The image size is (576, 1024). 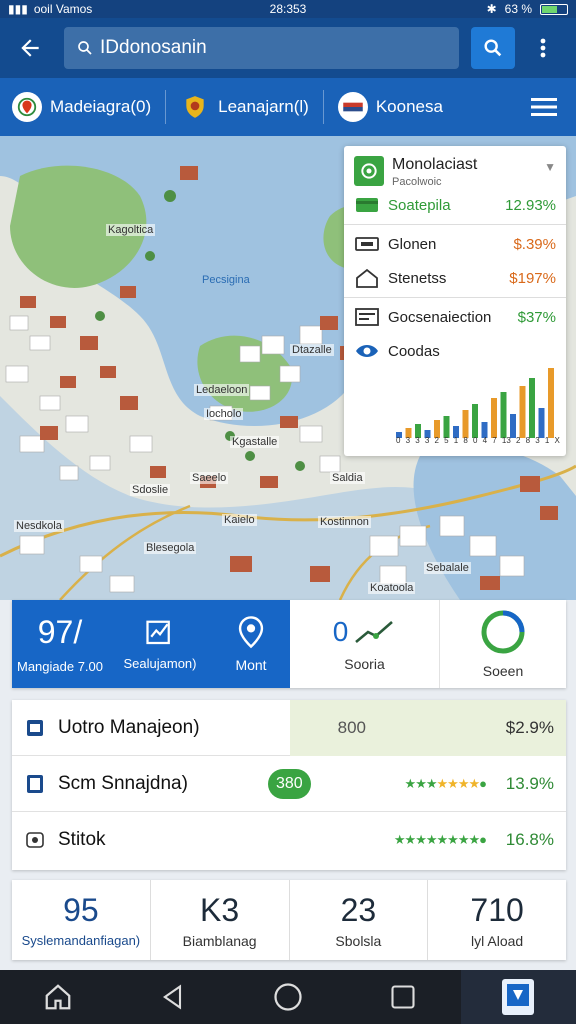 What do you see at coordinates (251, 644) in the screenshot?
I see `stat-location: Mont` at bounding box center [251, 644].